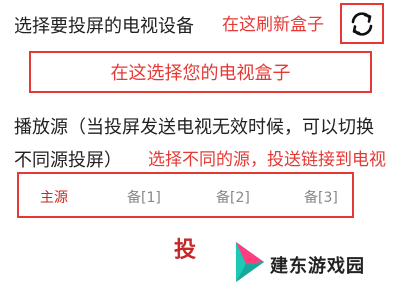 The image size is (398, 288). Describe the element at coordinates (54, 197) in the screenshot. I see `source-tab-main: 主源` at that location.